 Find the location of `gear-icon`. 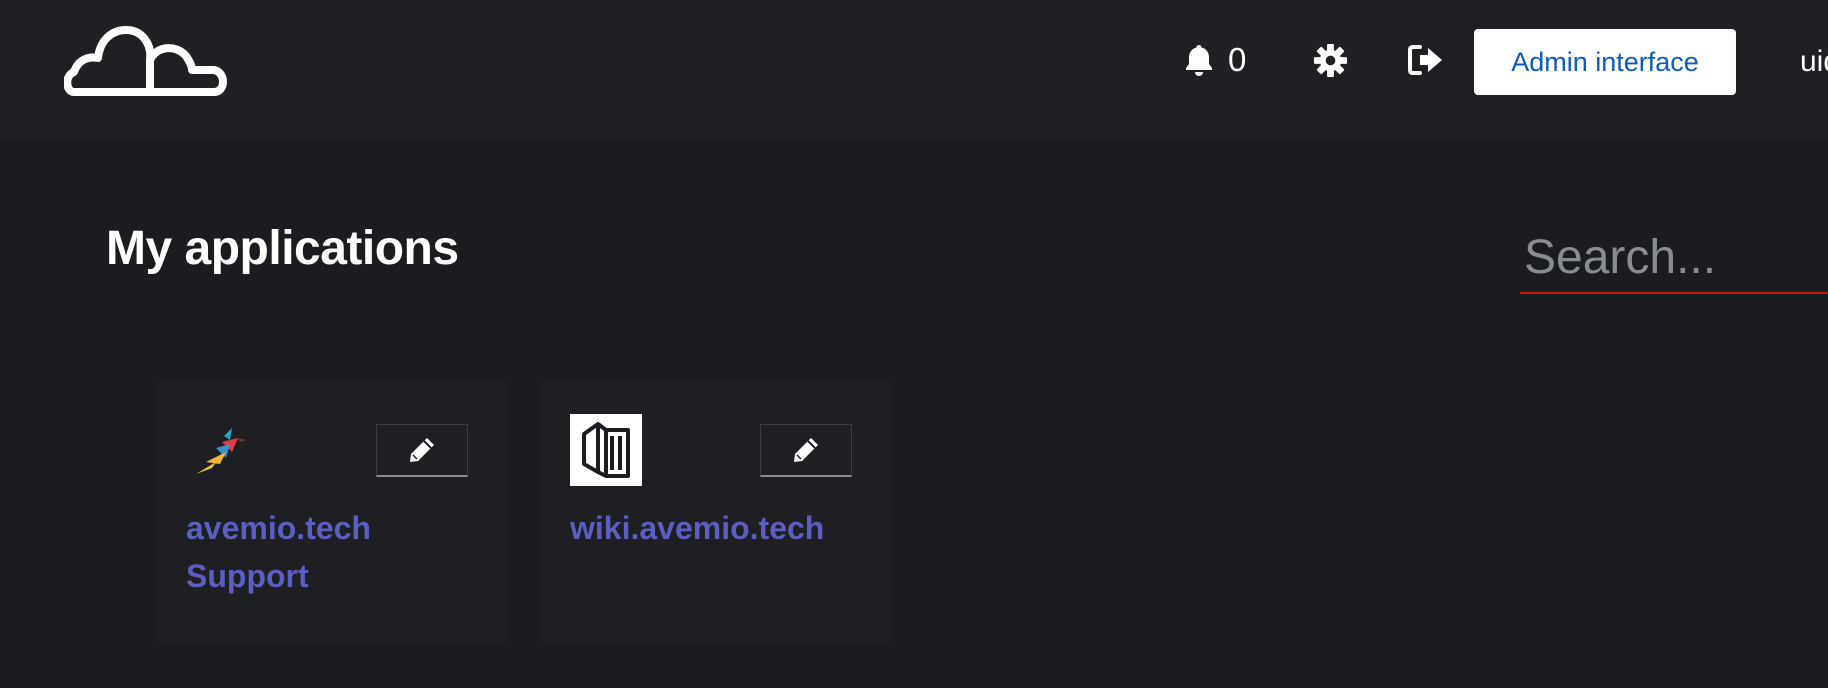

gear-icon is located at coordinates (1330, 60).